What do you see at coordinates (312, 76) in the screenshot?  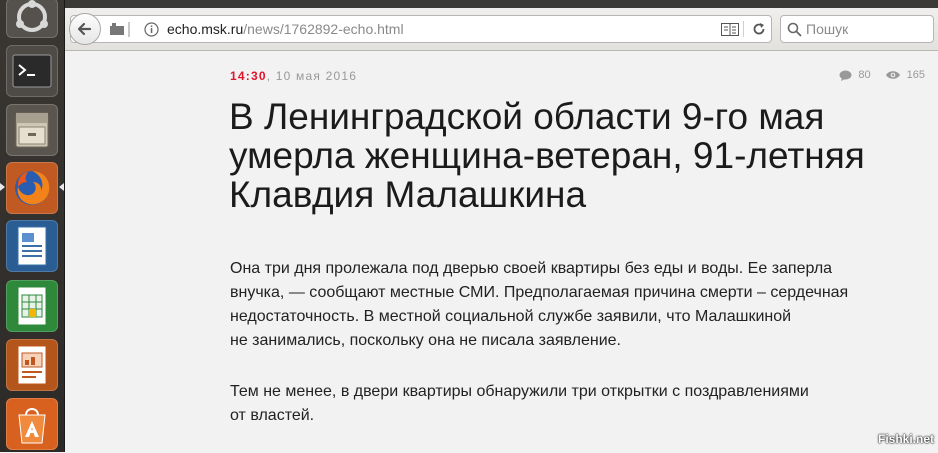 I see `article-date: , 10 мая 2016` at bounding box center [312, 76].